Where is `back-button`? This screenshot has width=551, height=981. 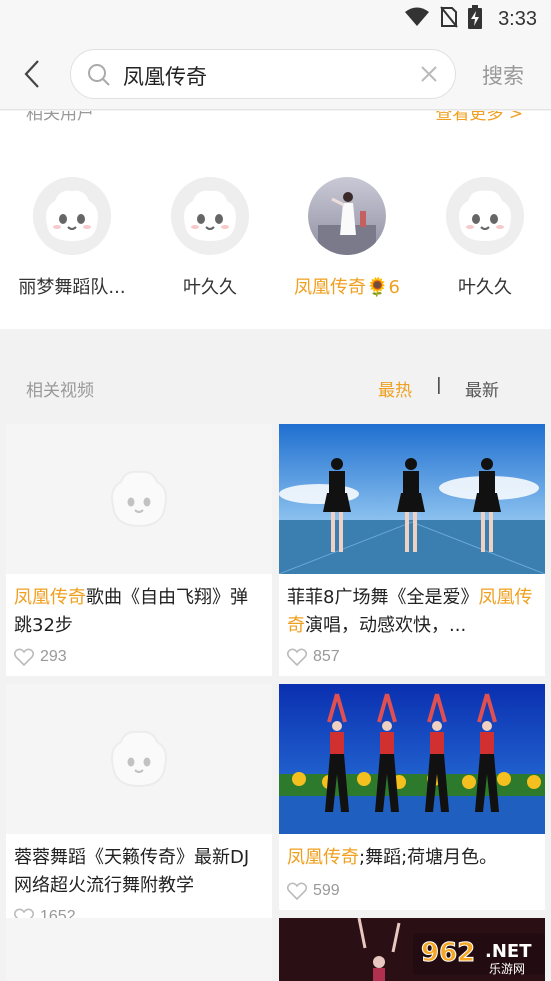 back-button is located at coordinates (32, 74).